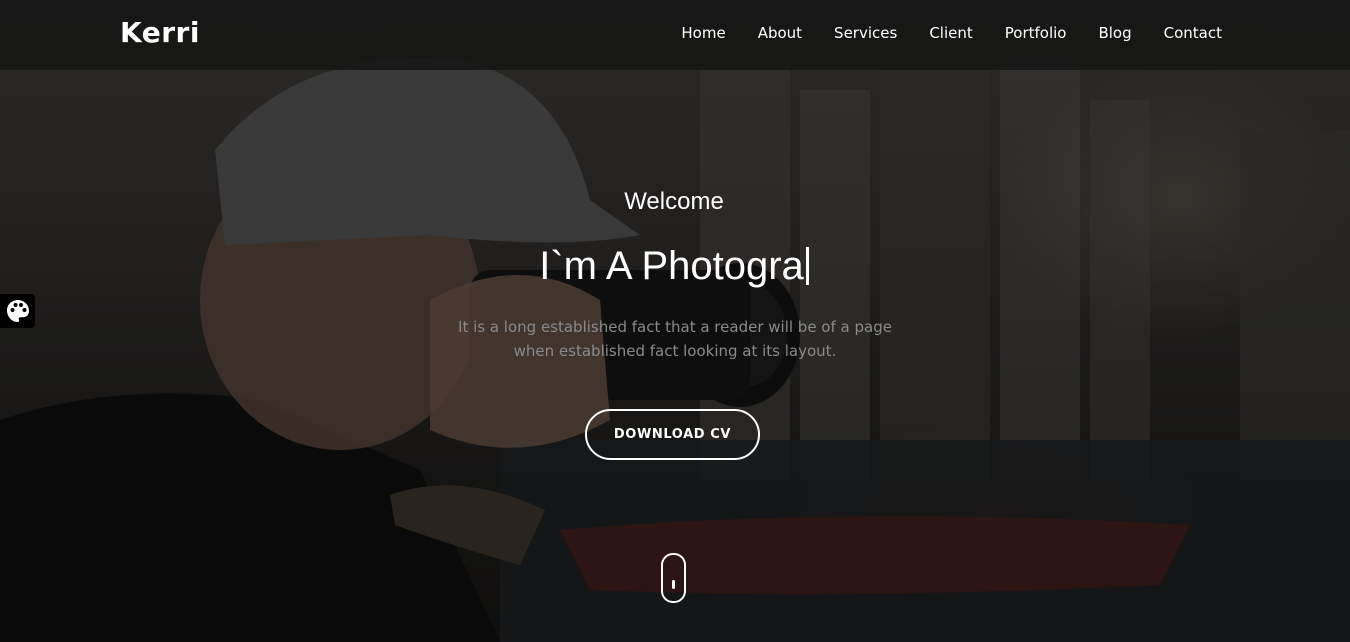 The width and height of the screenshot is (1350, 642). Describe the element at coordinates (672, 434) in the screenshot. I see `download-cv-button: DOWNLOAD CV` at that location.